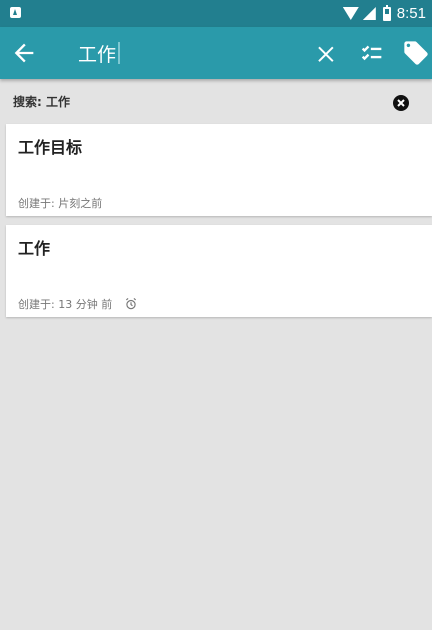 This screenshot has width=432, height=630. I want to click on note-created-time: 创建于: 13 分钟 前, so click(65, 304).